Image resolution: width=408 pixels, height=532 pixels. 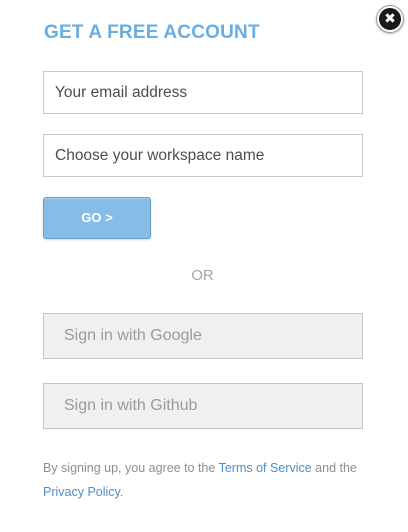 I want to click on or-divider: OR, so click(x=202, y=275).